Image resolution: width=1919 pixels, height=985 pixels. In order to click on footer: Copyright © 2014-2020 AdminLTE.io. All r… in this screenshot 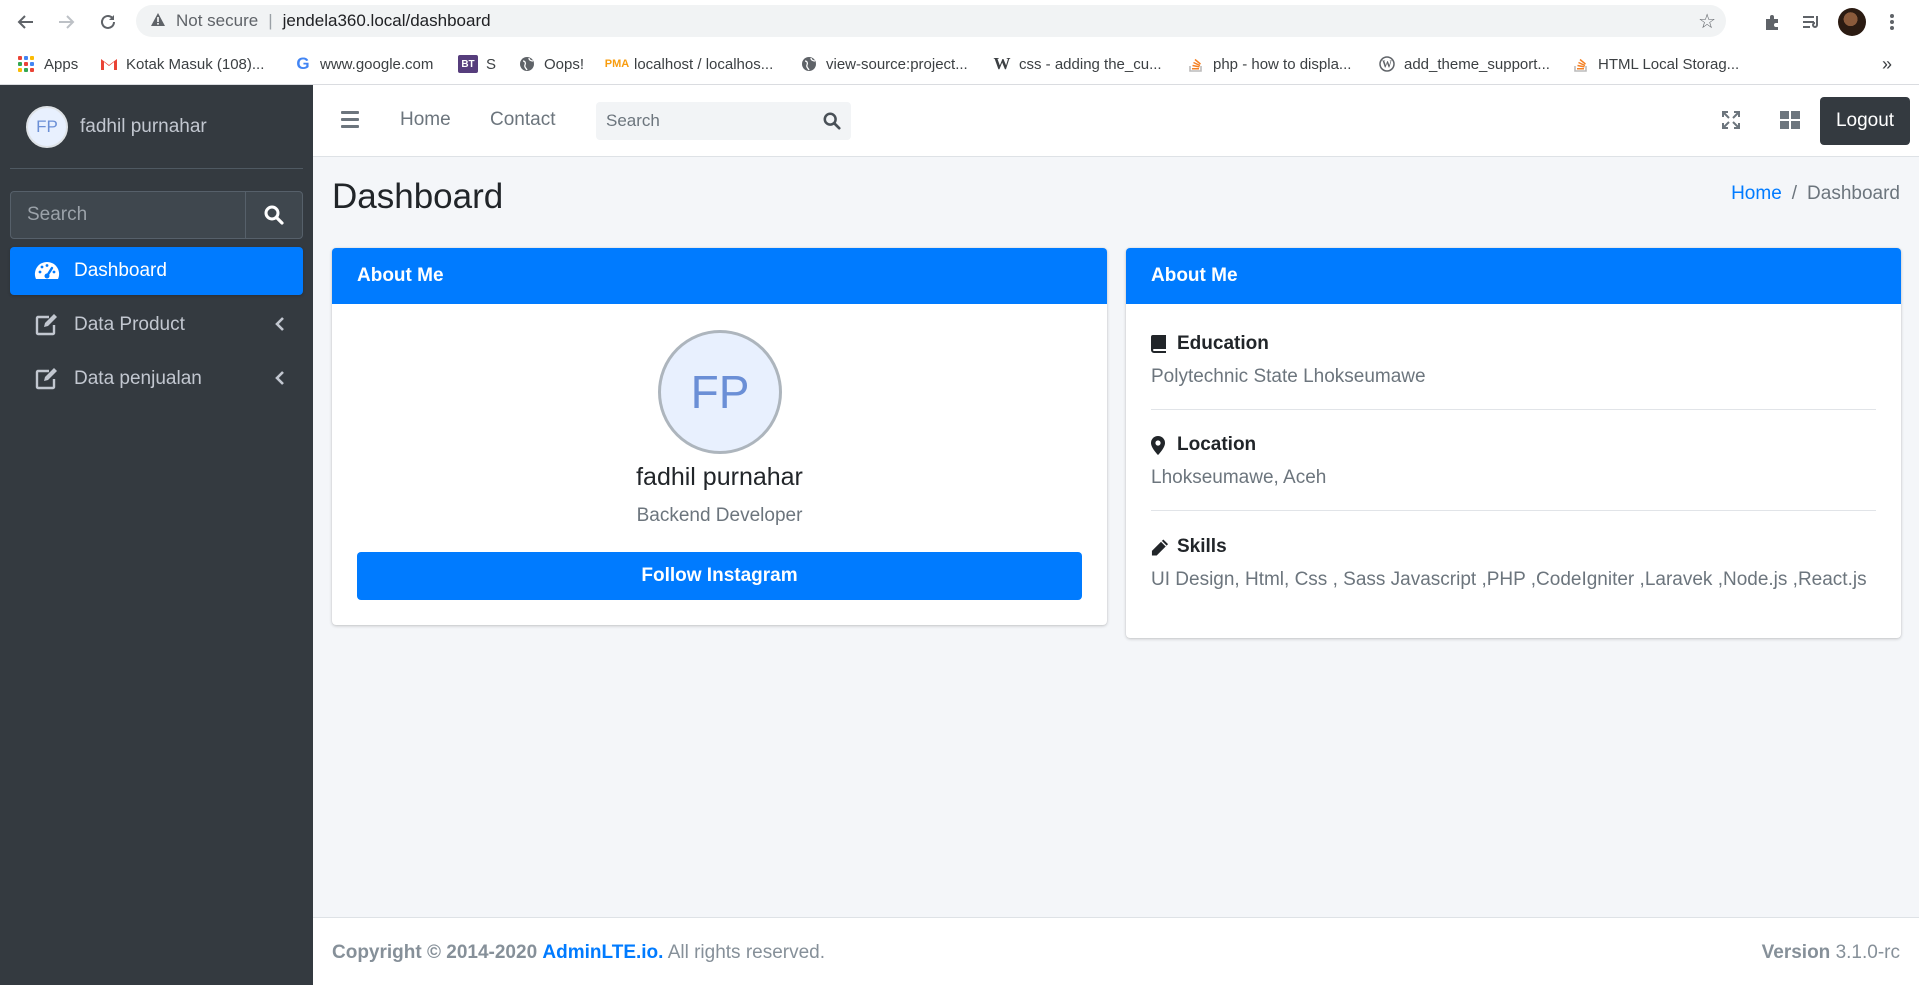, I will do `click(1116, 951)`.